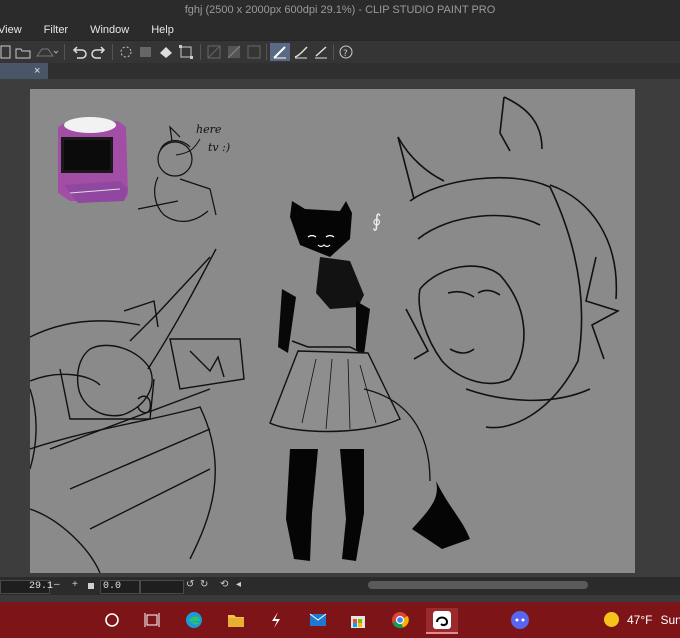 The height and width of the screenshot is (638, 680). I want to click on command-bar: ?, so click(340, 52).